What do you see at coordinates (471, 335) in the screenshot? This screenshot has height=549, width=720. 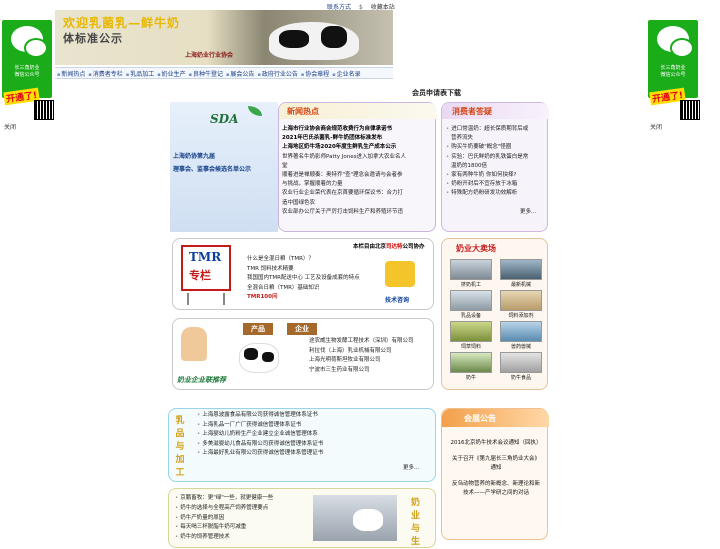 I see `market-item: 饲草饲料` at bounding box center [471, 335].